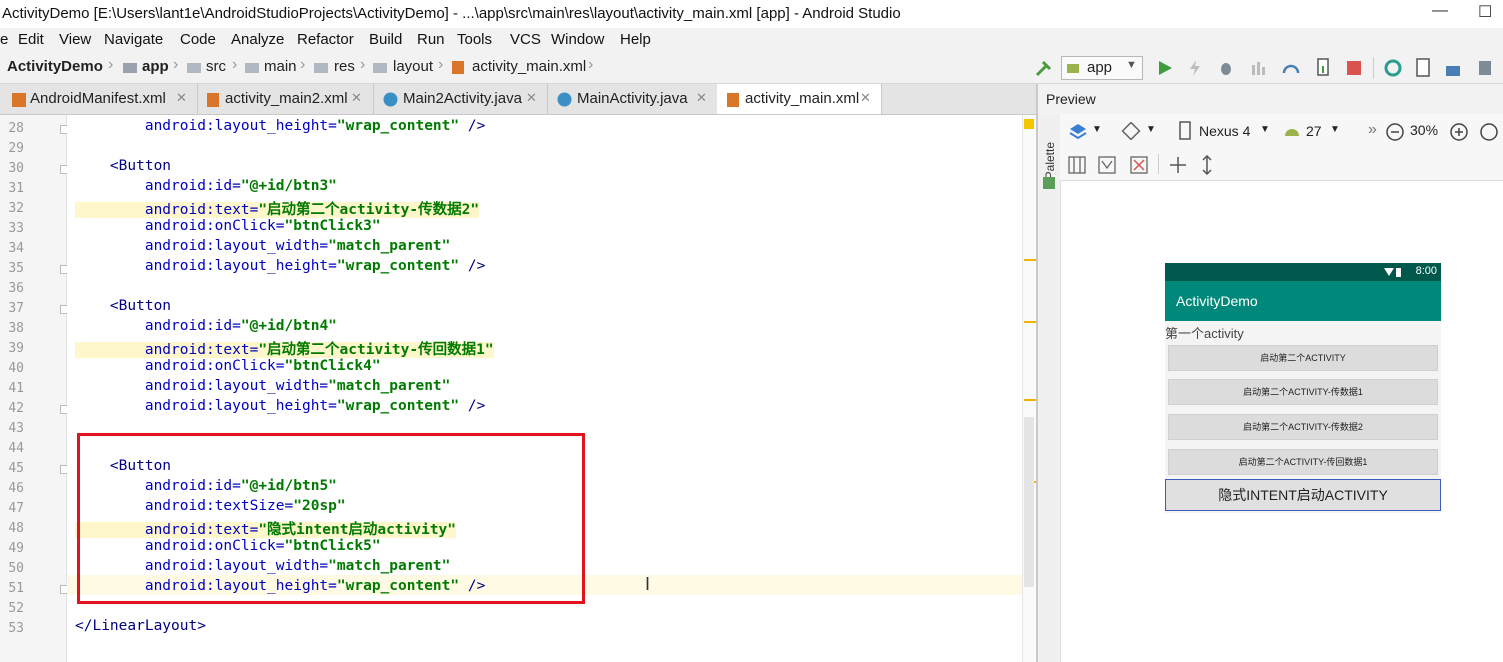 The height and width of the screenshot is (662, 1503). What do you see at coordinates (325, 39) in the screenshot?
I see `menu-refactor: Refactor` at bounding box center [325, 39].